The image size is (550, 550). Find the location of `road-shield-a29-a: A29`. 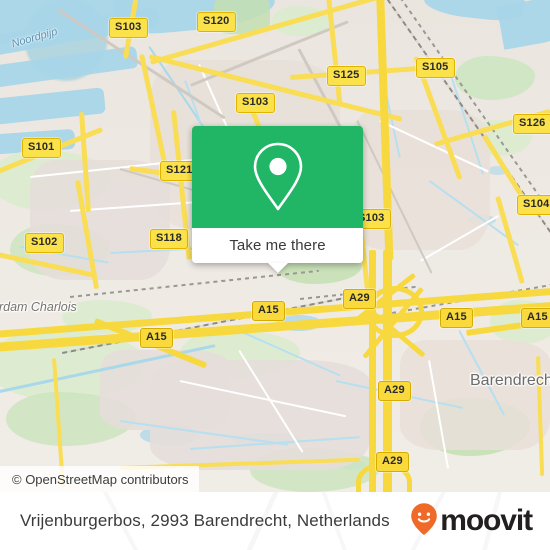

road-shield-a29-a: A29 is located at coordinates (359, 299).